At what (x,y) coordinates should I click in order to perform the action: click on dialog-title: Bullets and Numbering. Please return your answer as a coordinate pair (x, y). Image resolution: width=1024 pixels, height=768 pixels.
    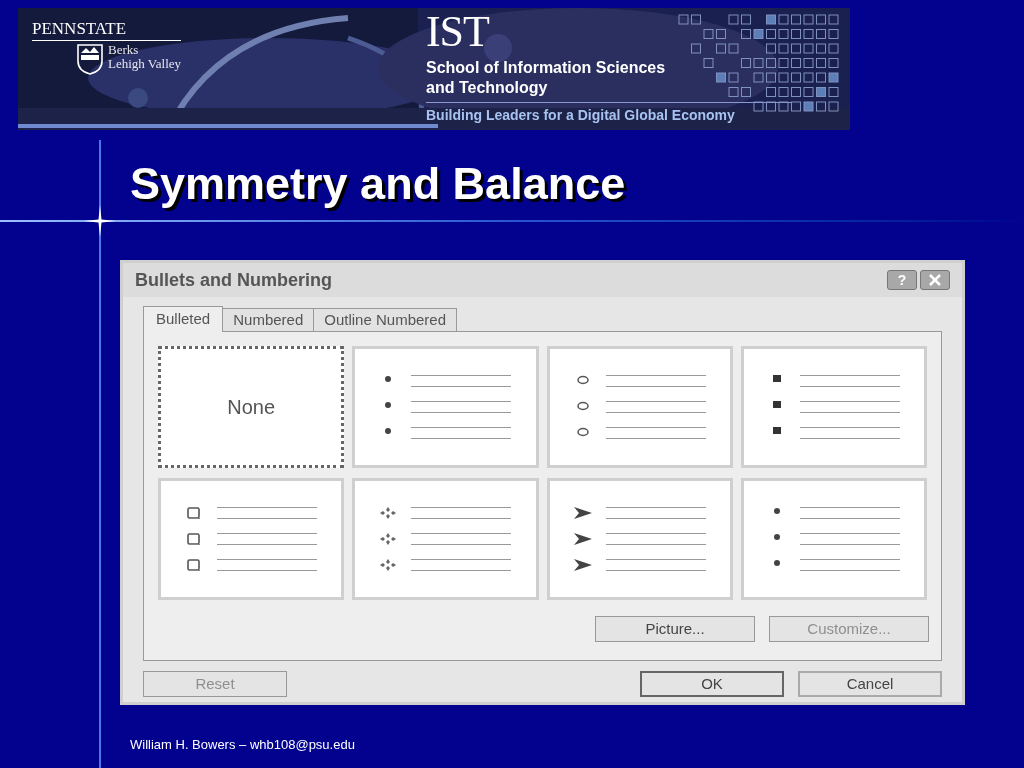
    Looking at the image, I should click on (233, 280).